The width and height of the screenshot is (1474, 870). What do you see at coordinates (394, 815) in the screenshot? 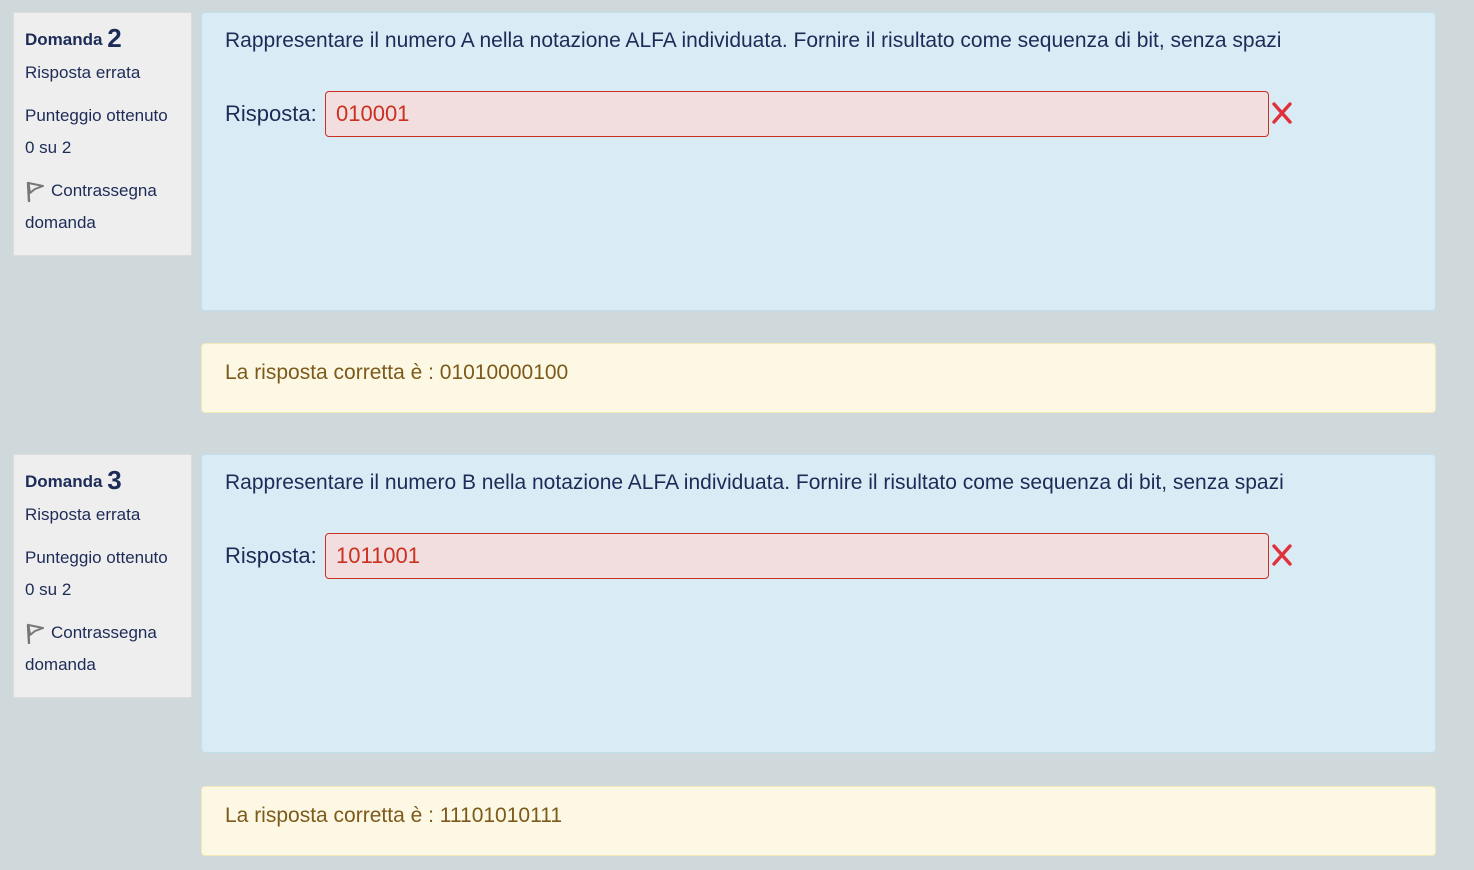
I see `right-answer: La risposta corretta è : 11101010111` at bounding box center [394, 815].